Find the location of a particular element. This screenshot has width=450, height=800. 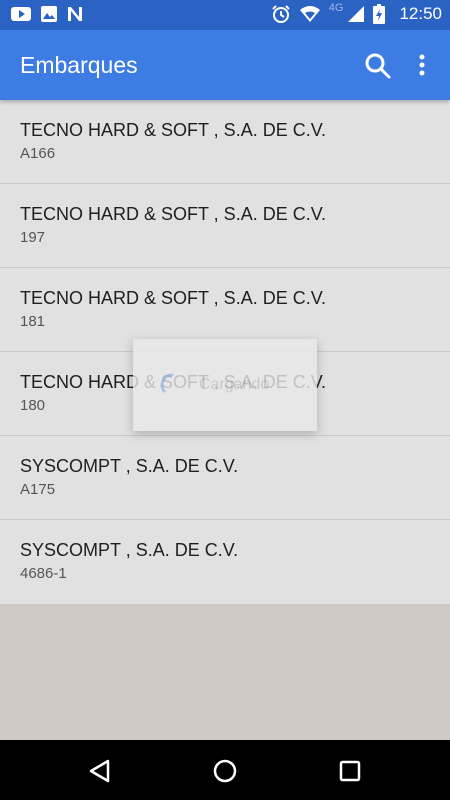

loading-spinner-icon is located at coordinates (172, 385).